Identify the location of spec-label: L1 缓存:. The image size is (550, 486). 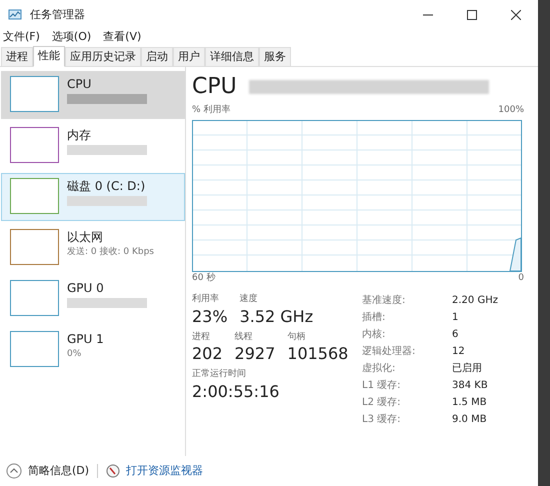
(382, 385).